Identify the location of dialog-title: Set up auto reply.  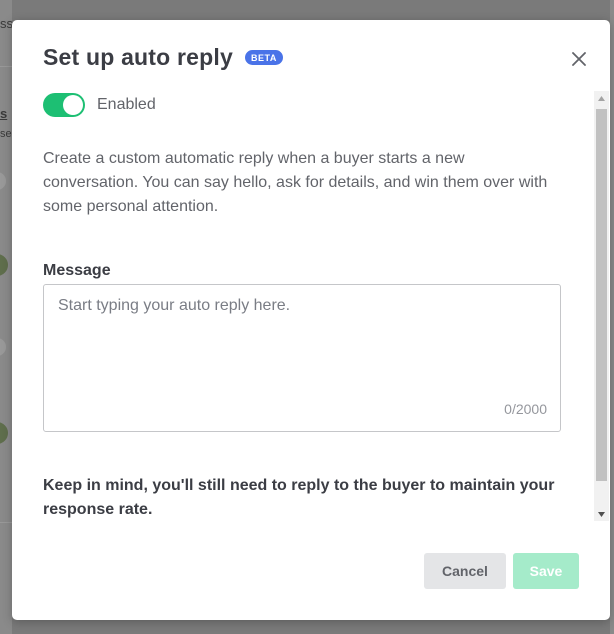
(138, 57).